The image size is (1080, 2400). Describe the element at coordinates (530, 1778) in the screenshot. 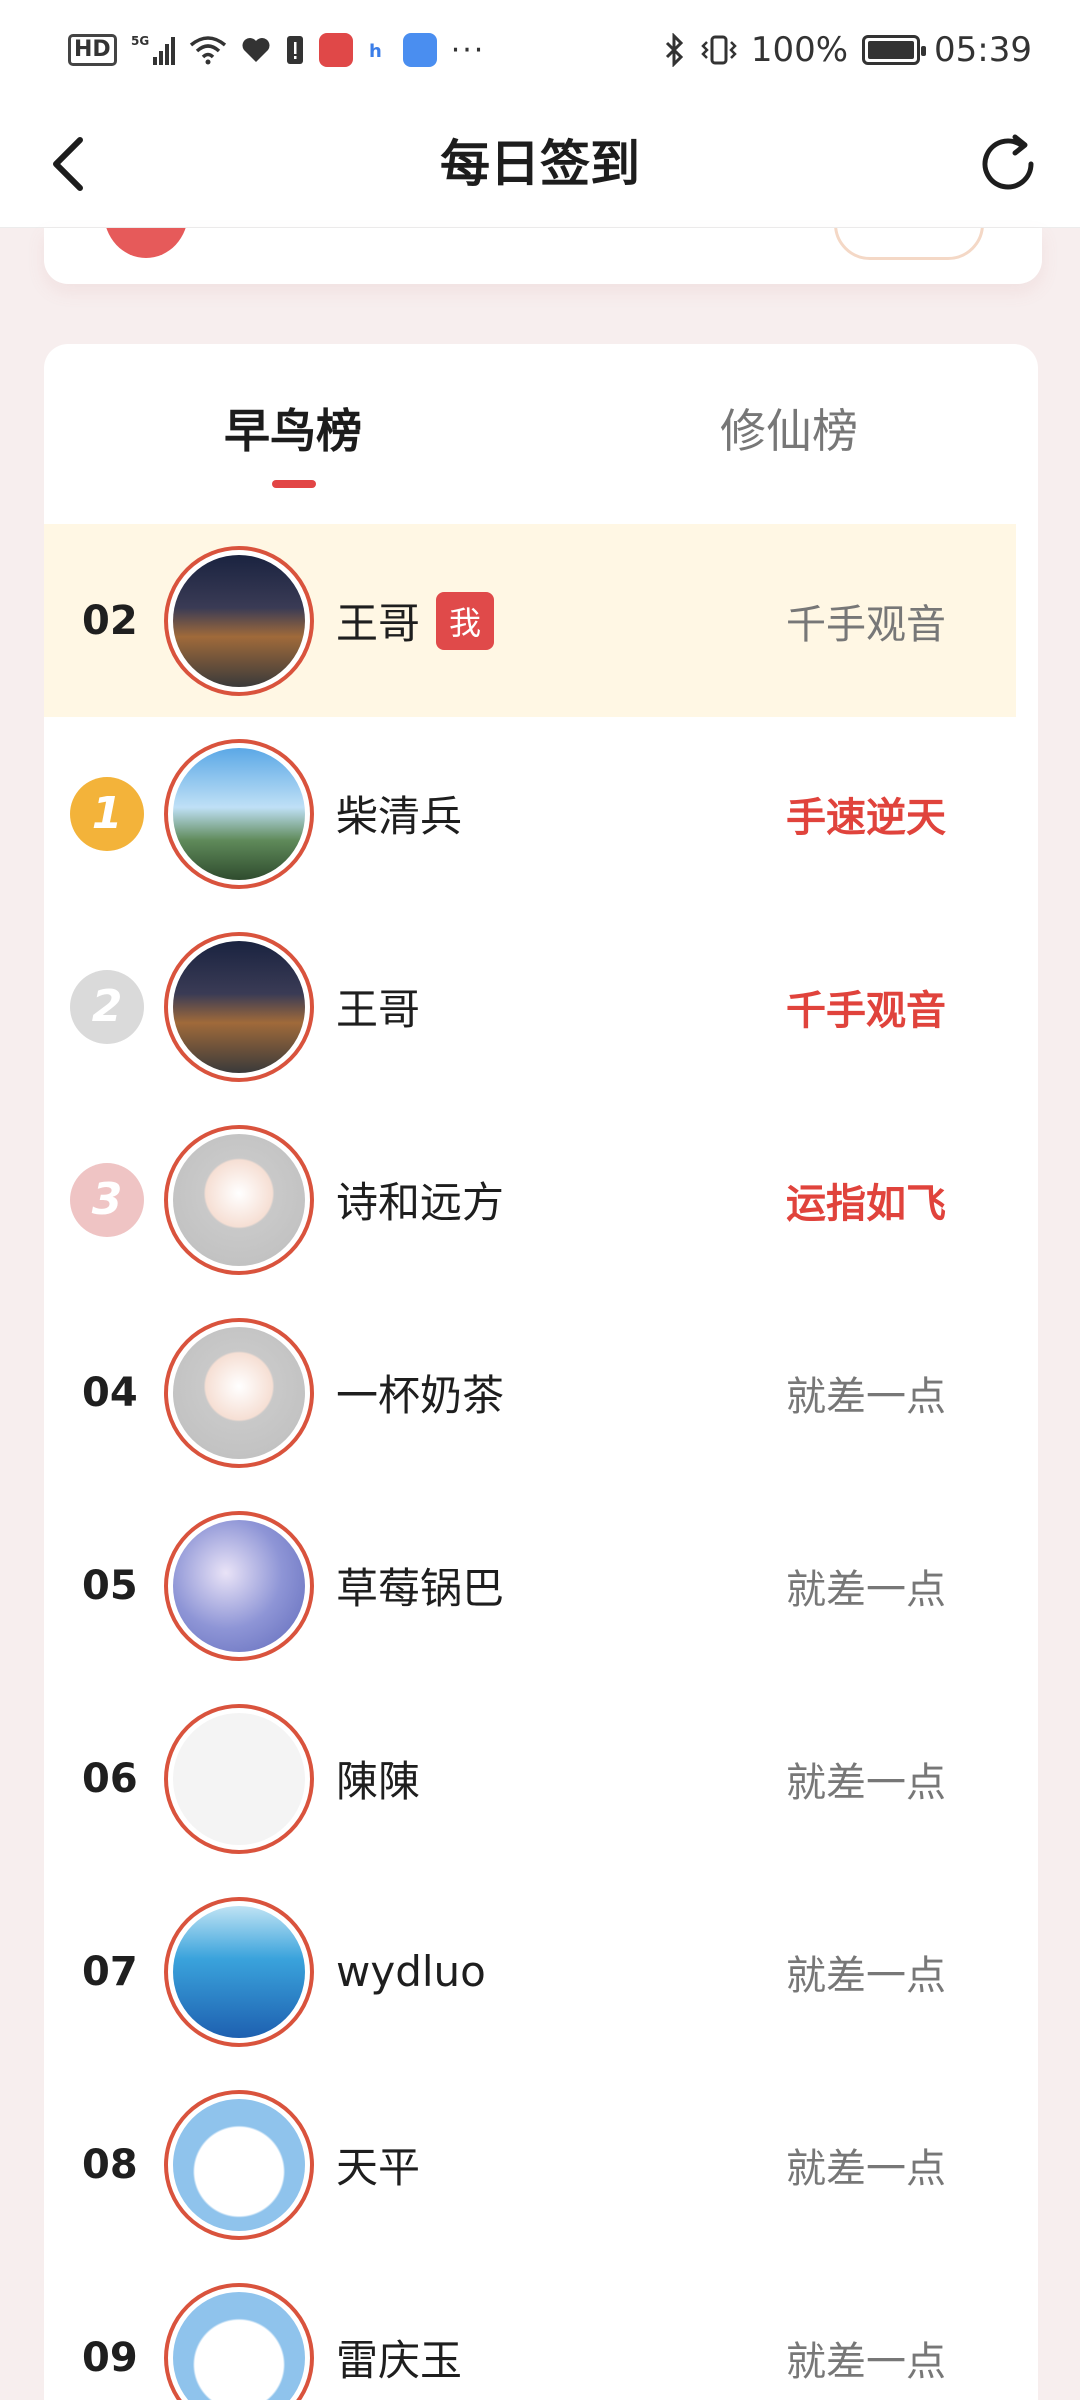

I see `list-item: 06 陳陳 就差一点` at that location.